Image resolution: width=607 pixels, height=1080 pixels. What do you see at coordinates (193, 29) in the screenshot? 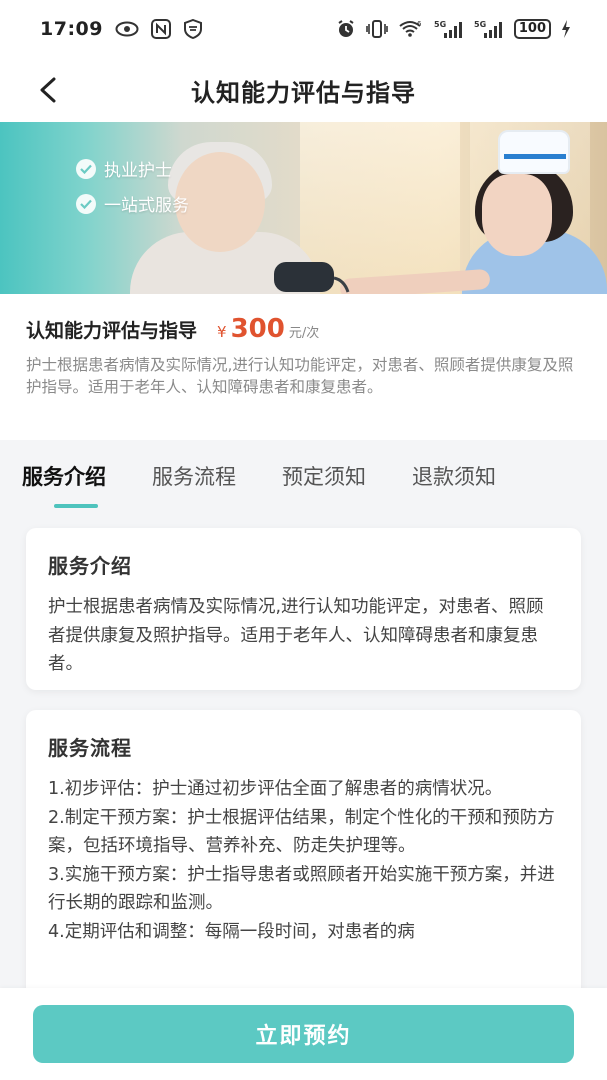
I see `shield-vpn-icon` at bounding box center [193, 29].